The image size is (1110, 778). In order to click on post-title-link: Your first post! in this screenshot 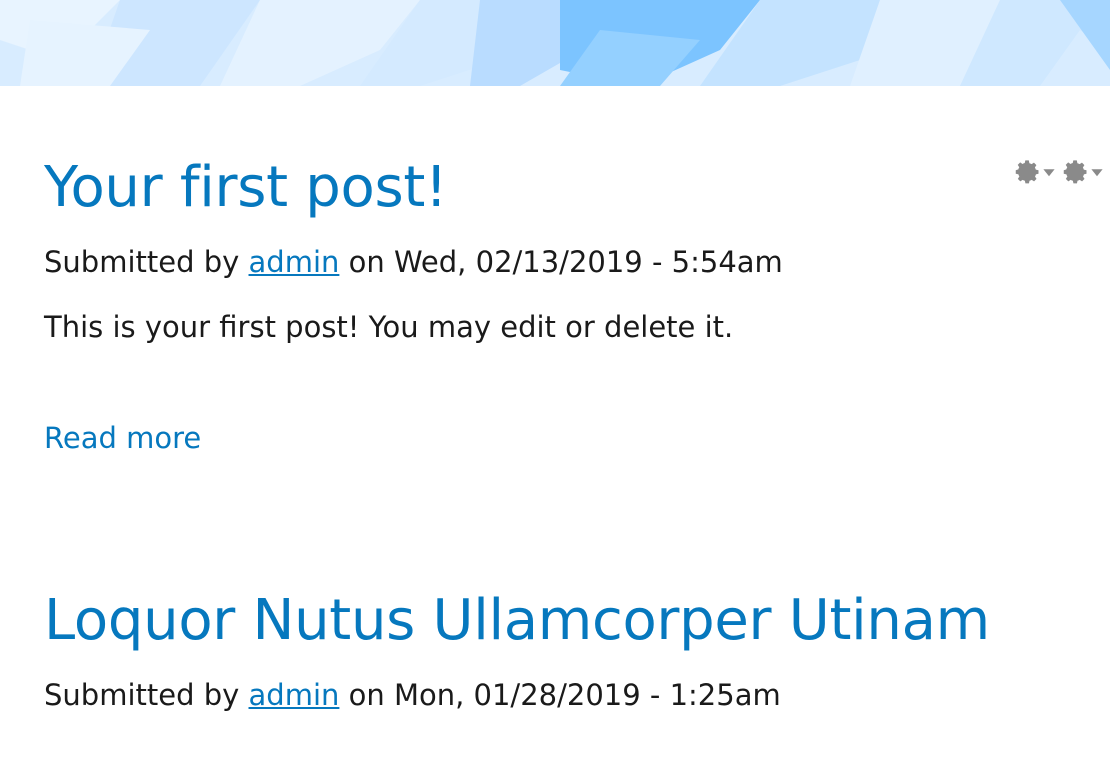, I will do `click(245, 187)`.